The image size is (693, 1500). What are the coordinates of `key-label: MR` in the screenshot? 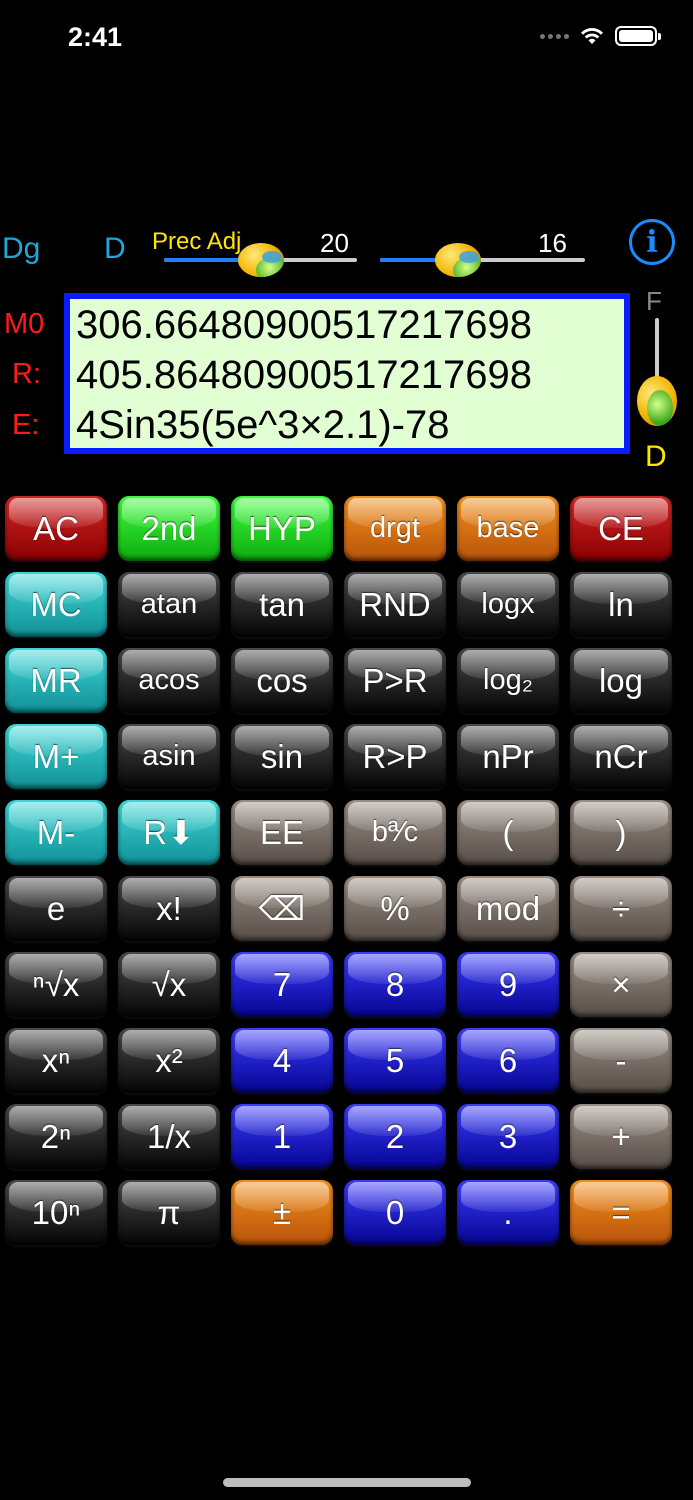 It's located at (56, 680).